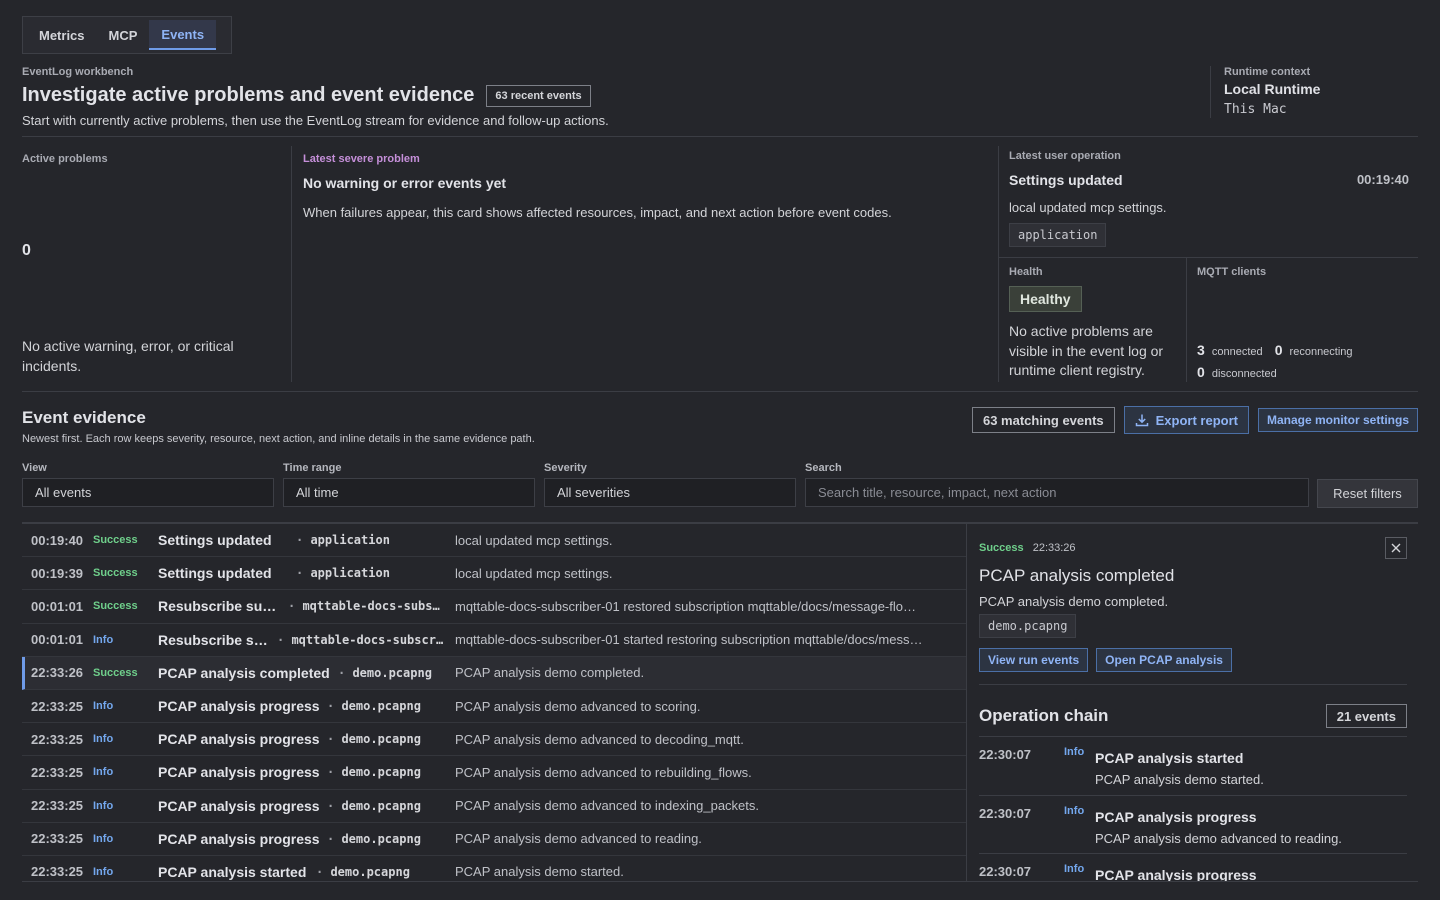  What do you see at coordinates (578, 706) in the screenshot?
I see `event-message: PCAP analysis demo advanced to scoring.` at bounding box center [578, 706].